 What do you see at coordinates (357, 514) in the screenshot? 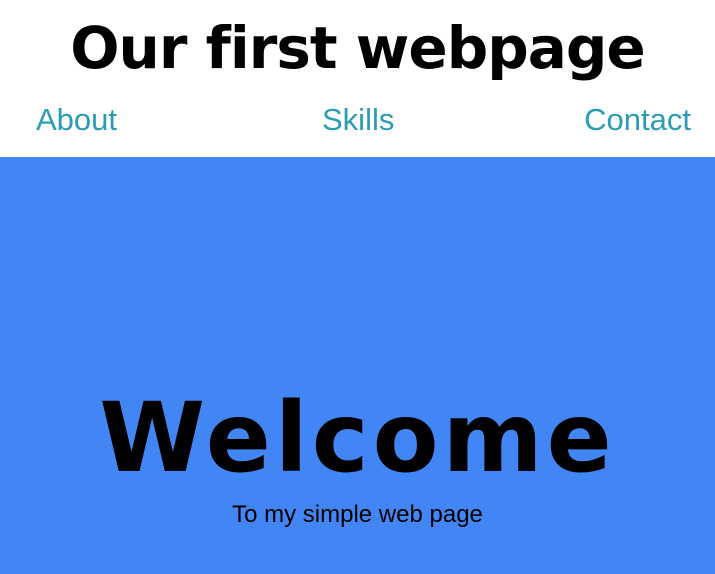
I see `hero-subtitle: To my simple web page` at bounding box center [357, 514].